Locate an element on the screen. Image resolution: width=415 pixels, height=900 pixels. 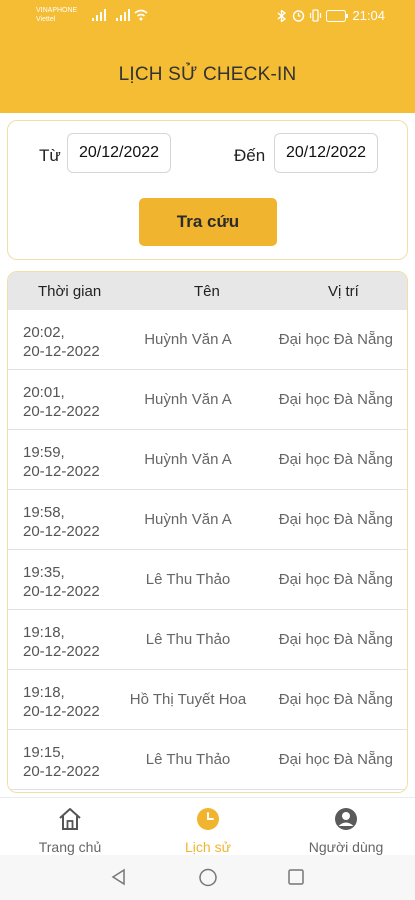
battery-icon is located at coordinates (337, 15).